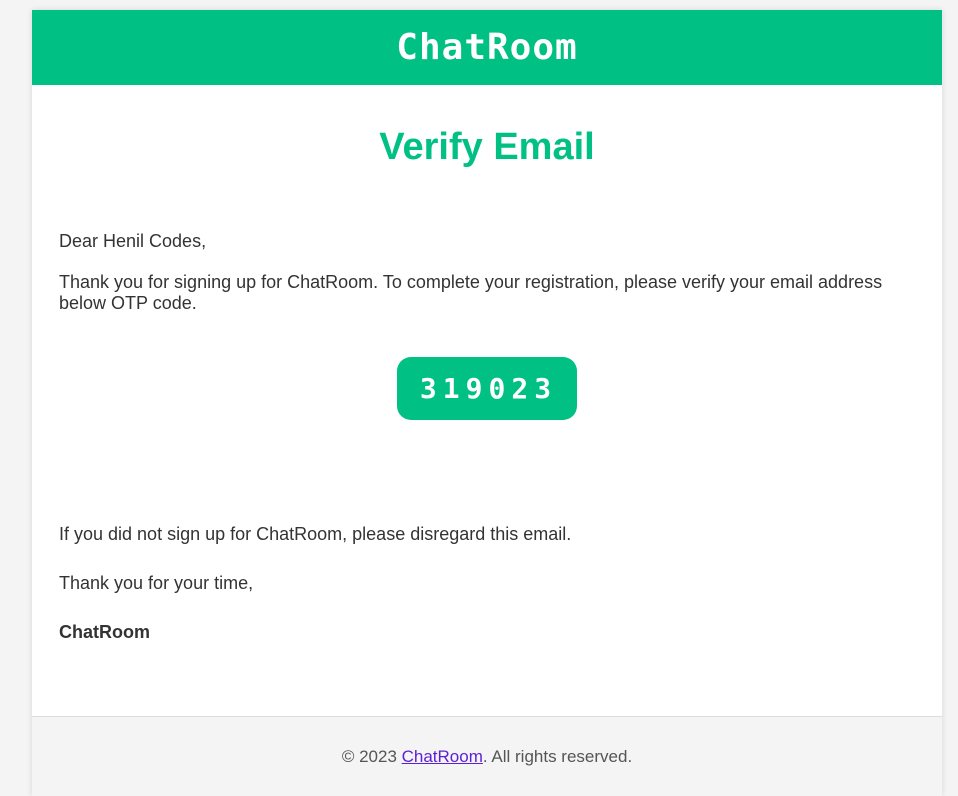 The width and height of the screenshot is (958, 796). I want to click on otp-code-badge: 319023, so click(487, 388).